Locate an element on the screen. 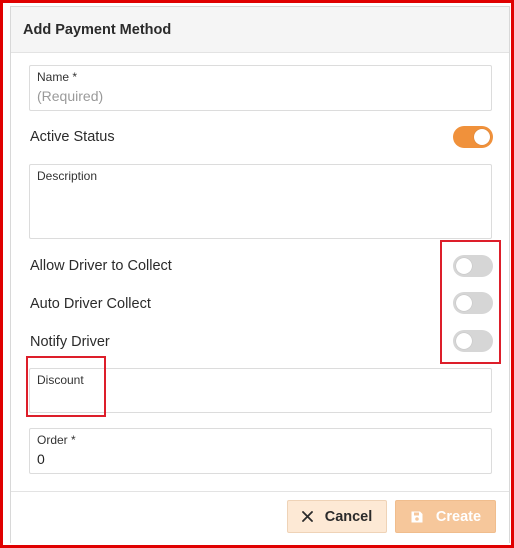 The height and width of the screenshot is (548, 514). cancel-button: Cancel is located at coordinates (337, 516).